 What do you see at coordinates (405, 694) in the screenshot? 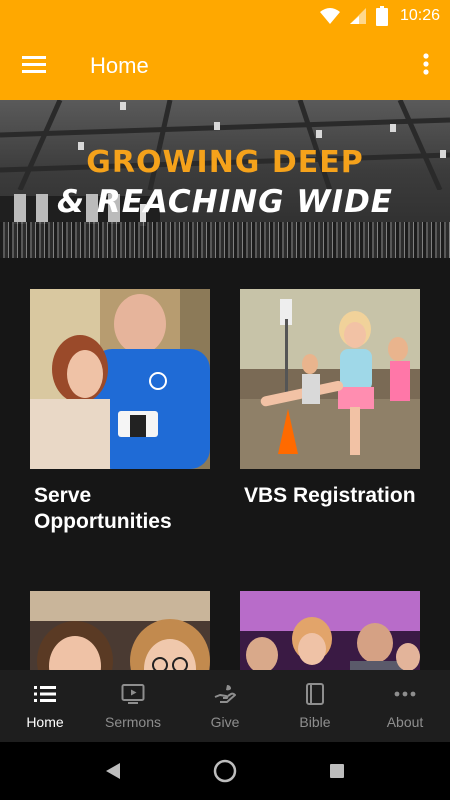
I see `more-dots-icon` at bounding box center [405, 694].